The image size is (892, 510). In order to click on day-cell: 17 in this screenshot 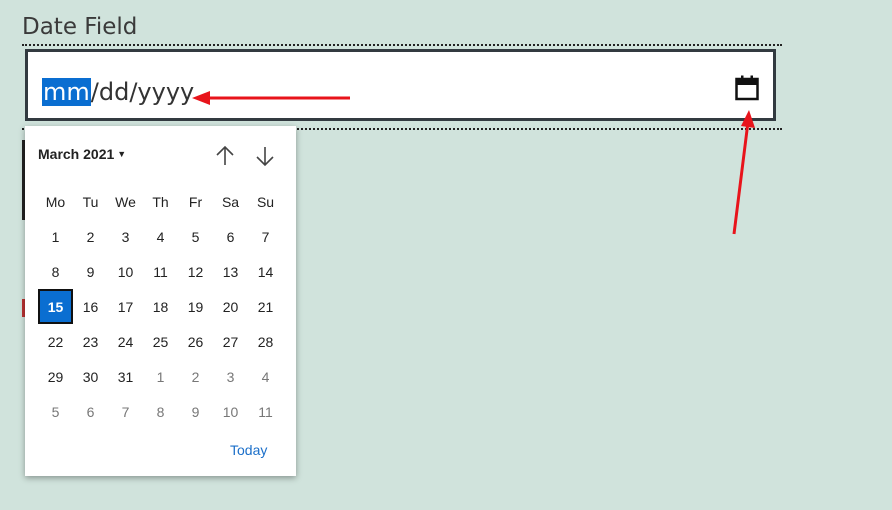, I will do `click(125, 306)`.